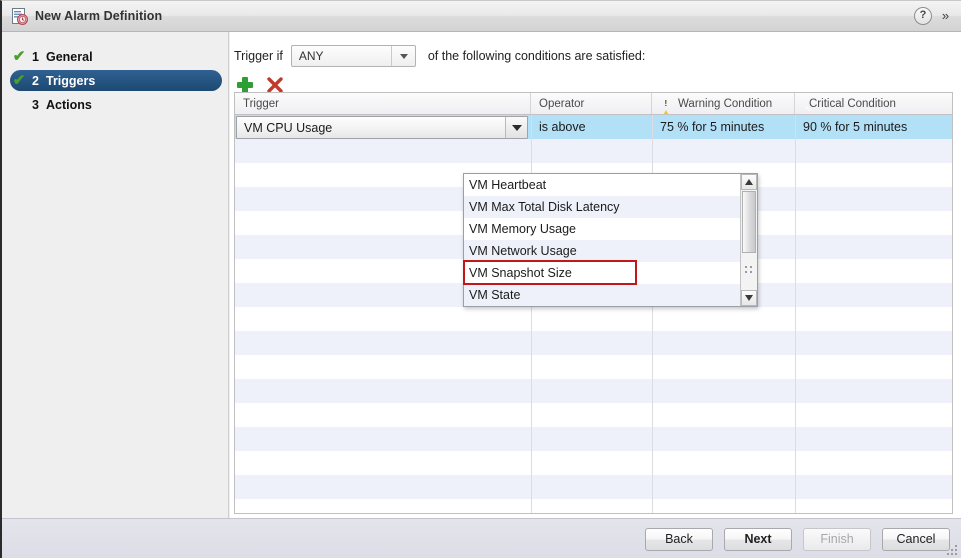  Describe the element at coordinates (99, 16) in the screenshot. I see `window-title: New Alarm Definition` at that location.